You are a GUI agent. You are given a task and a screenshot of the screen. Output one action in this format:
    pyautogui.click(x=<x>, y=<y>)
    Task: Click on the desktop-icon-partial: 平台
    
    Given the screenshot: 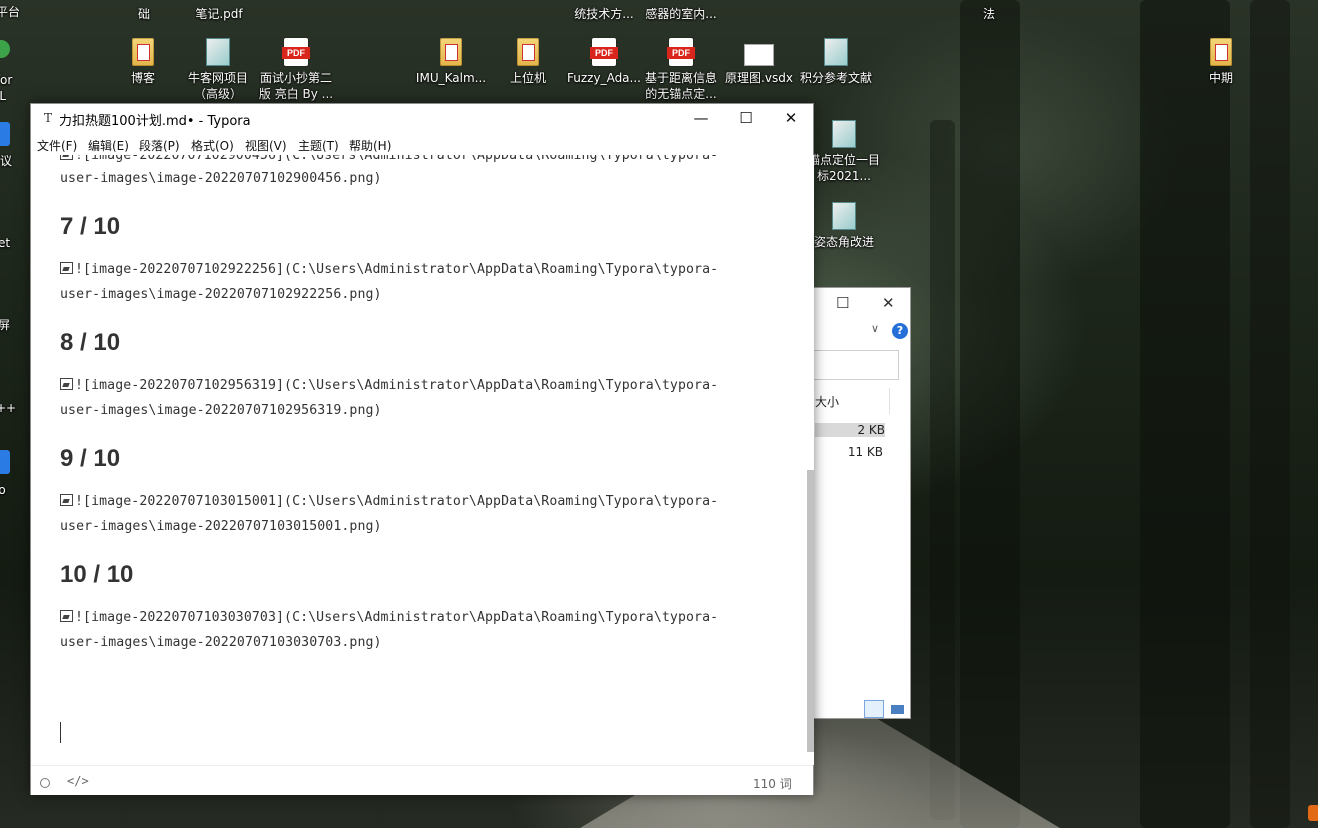 What is the action you would take?
    pyautogui.click(x=23, y=12)
    